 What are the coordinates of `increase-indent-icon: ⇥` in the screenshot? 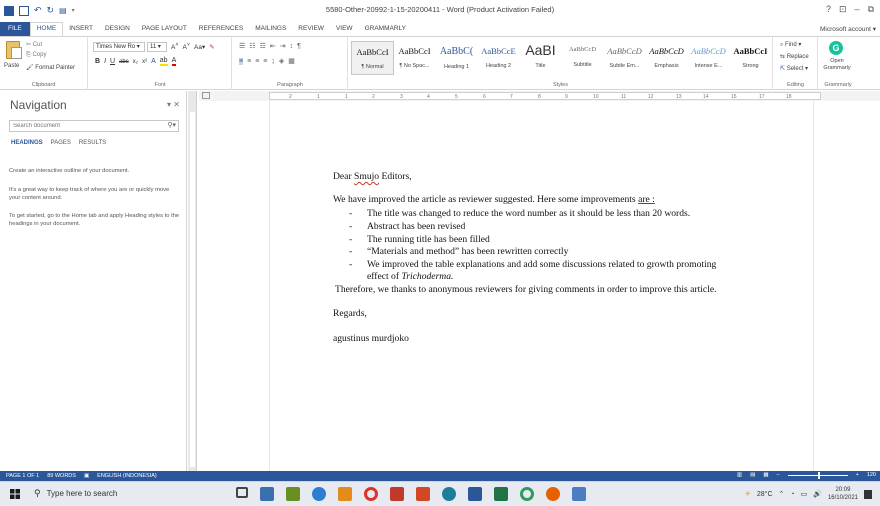 It's located at (283, 46).